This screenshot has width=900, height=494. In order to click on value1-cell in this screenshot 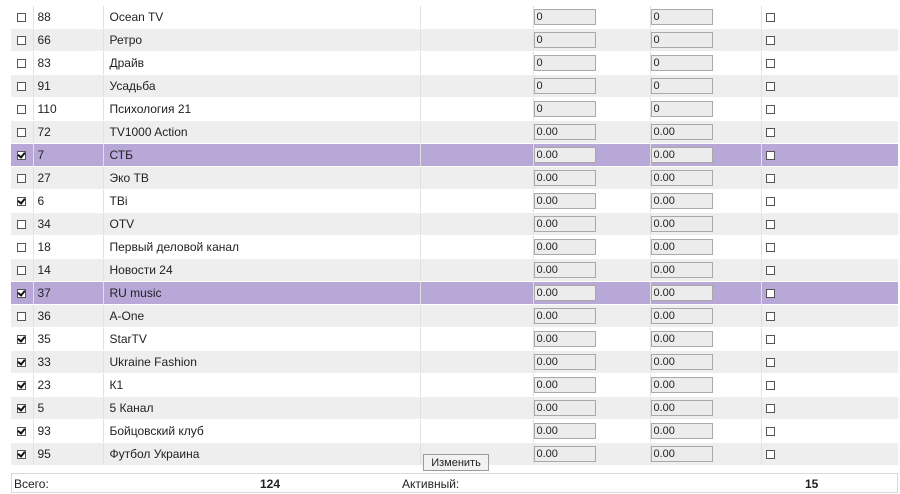, I will do `click(592, 86)`.